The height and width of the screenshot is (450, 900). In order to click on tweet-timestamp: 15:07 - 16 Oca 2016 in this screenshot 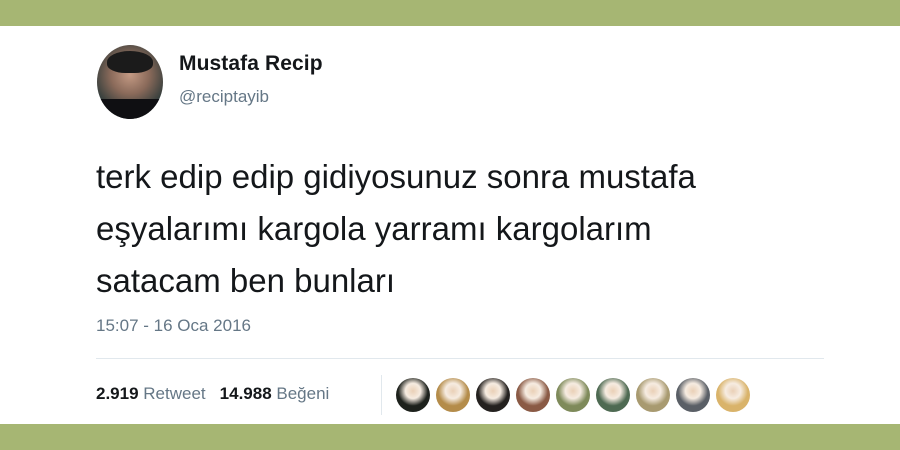, I will do `click(173, 326)`.